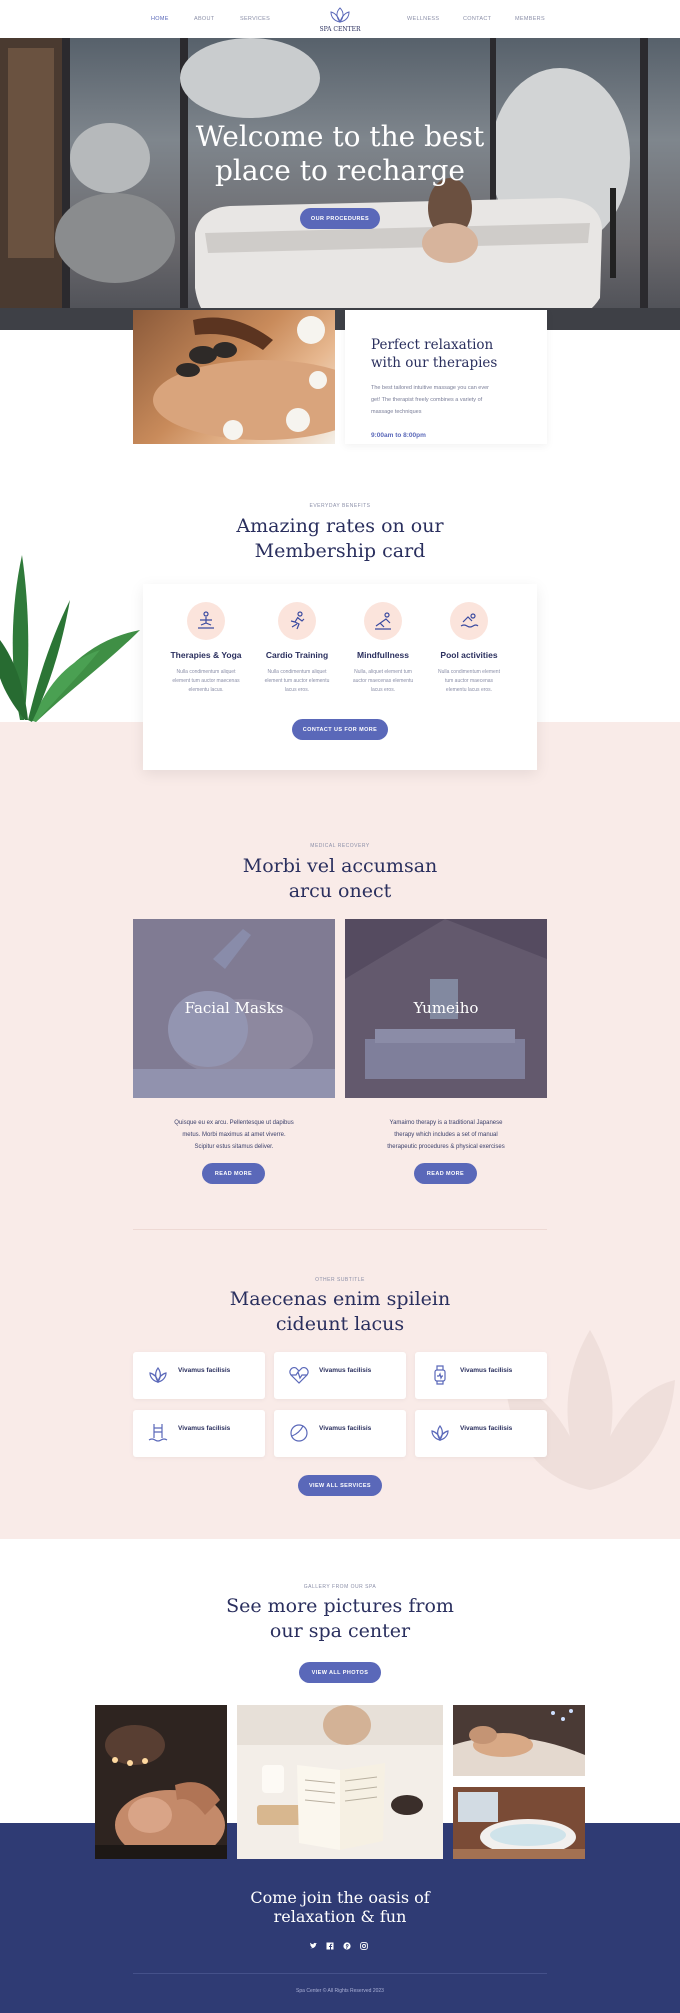 The width and height of the screenshot is (680, 2013). I want to click on nav-services: SERVICES, so click(255, 19).